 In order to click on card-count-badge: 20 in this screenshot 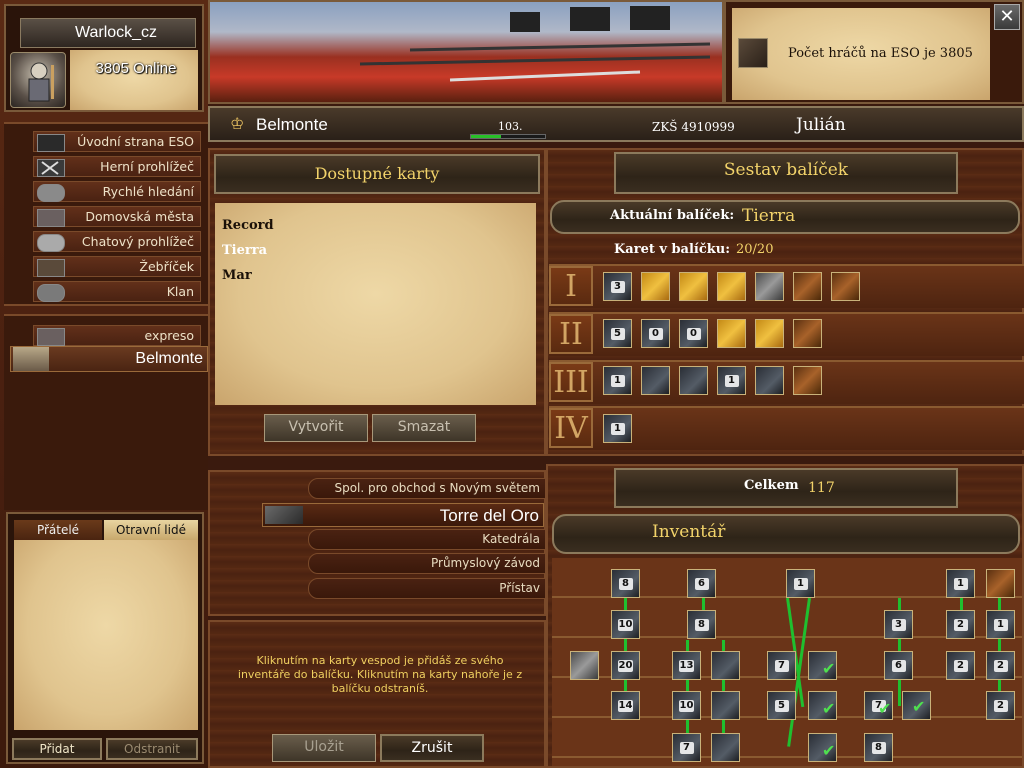, I will do `click(625, 666)`.